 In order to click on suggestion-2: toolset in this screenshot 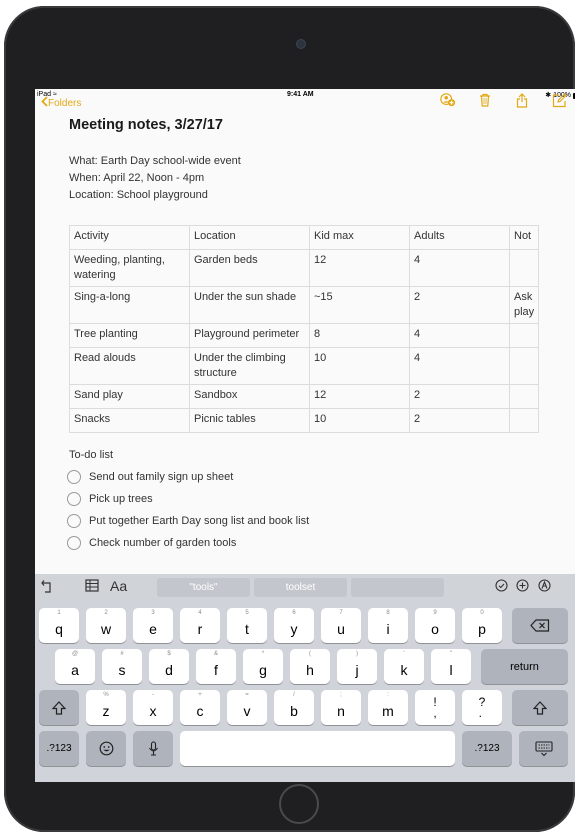, I will do `click(300, 587)`.